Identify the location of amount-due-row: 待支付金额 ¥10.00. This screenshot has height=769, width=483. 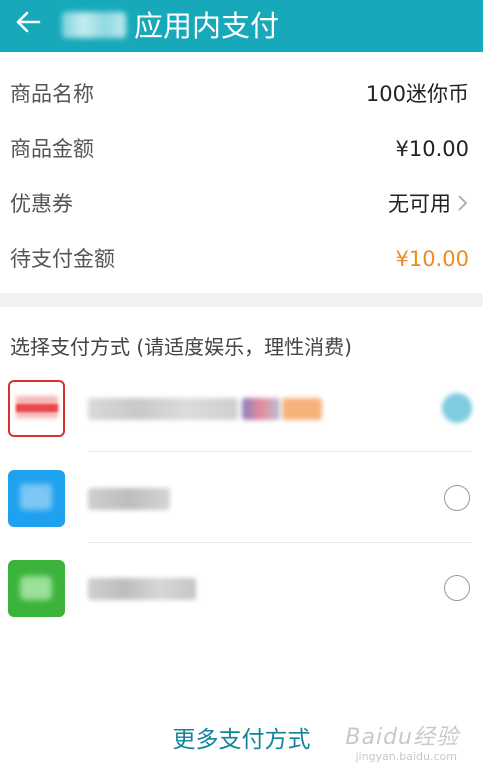
(241, 259).